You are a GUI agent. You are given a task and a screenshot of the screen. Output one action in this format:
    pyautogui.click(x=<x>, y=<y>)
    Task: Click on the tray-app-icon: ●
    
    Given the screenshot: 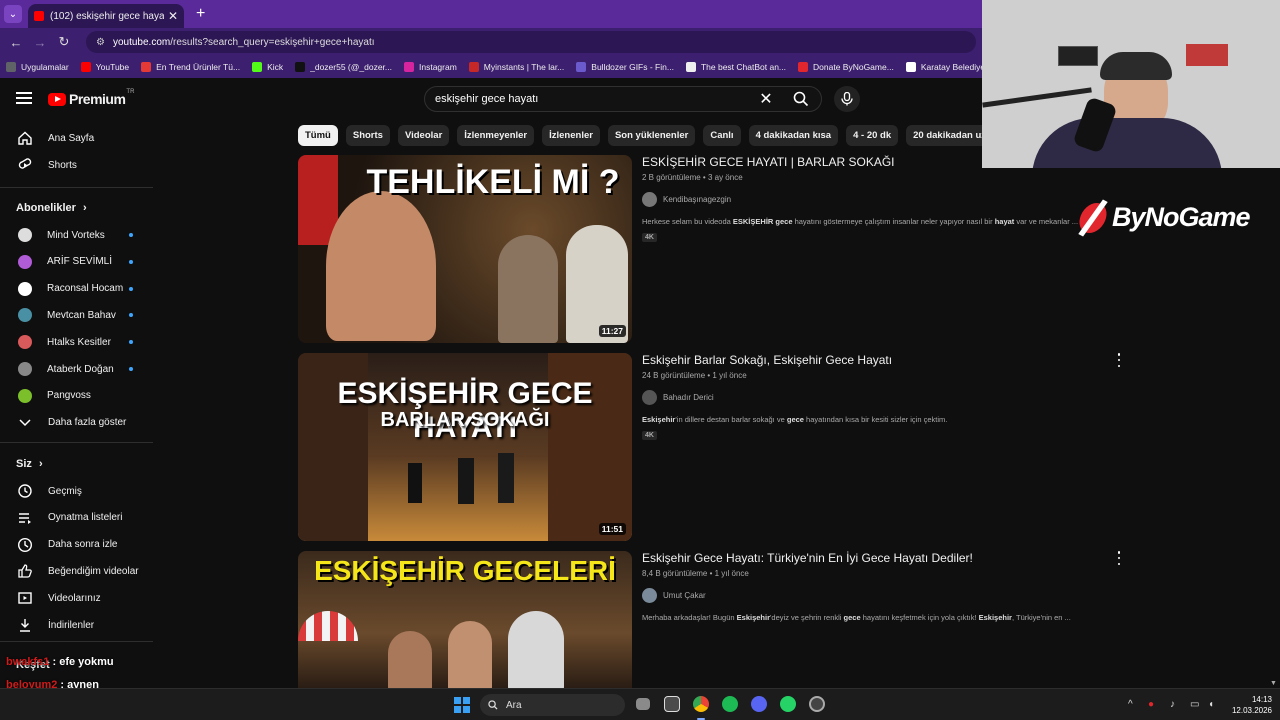 What is the action you would take?
    pyautogui.click(x=1151, y=704)
    